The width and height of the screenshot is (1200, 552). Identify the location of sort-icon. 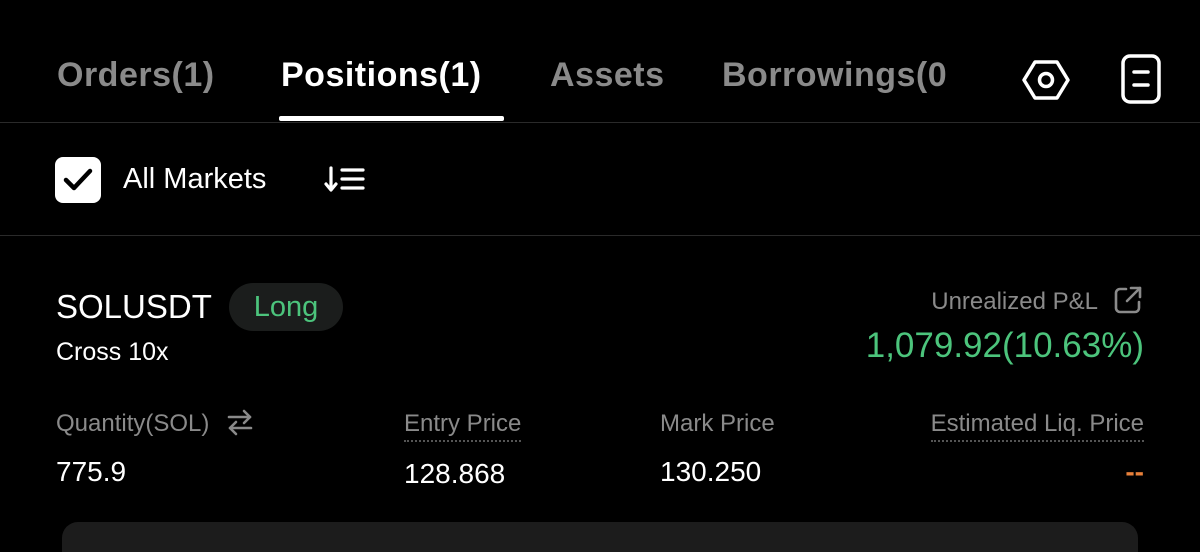
(345, 180).